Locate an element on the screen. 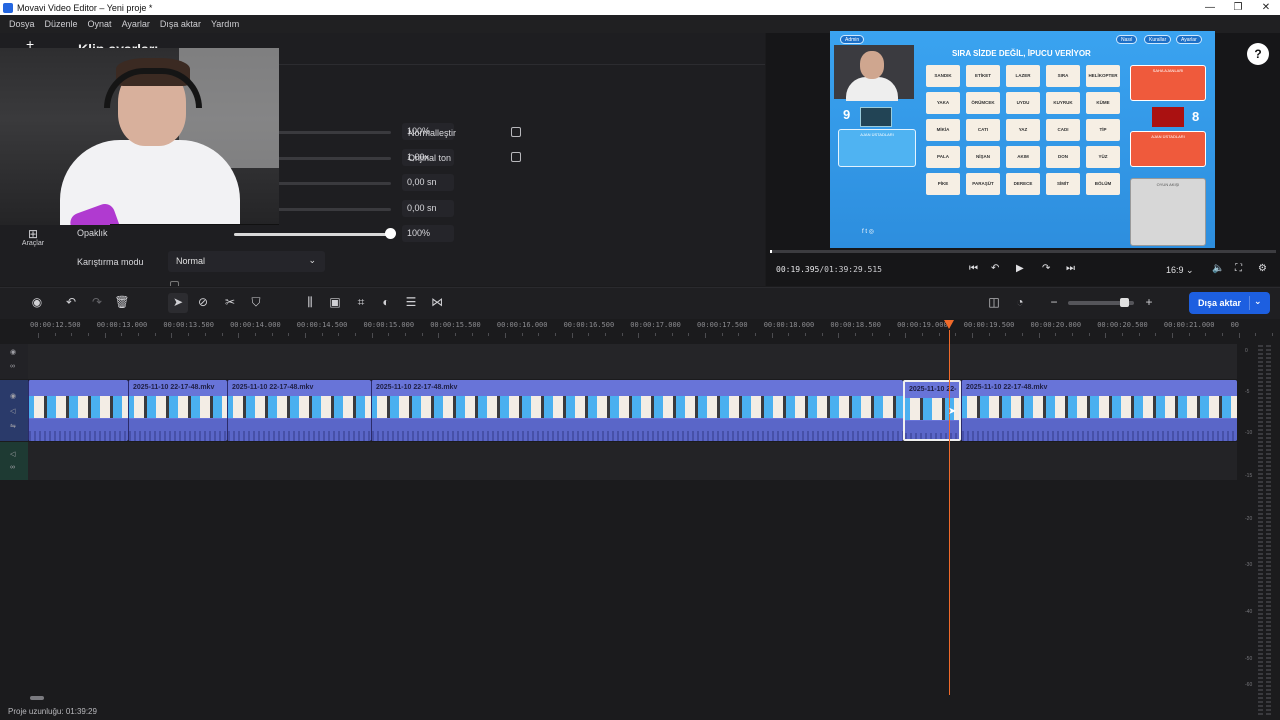  team-right-title: AJAN ÜSTADLARI is located at coordinates (1168, 136).